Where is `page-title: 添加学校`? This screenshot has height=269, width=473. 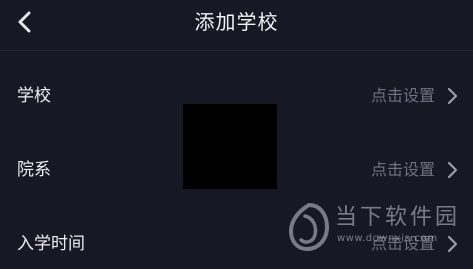
page-title: 添加学校 is located at coordinates (236, 22).